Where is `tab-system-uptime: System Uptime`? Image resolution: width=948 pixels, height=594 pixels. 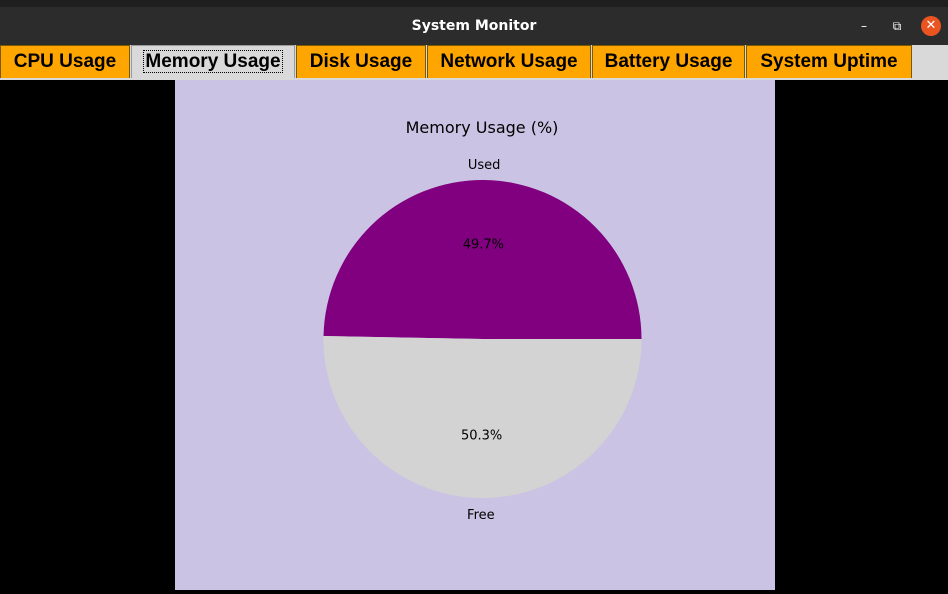 tab-system-uptime: System Uptime is located at coordinates (829, 61).